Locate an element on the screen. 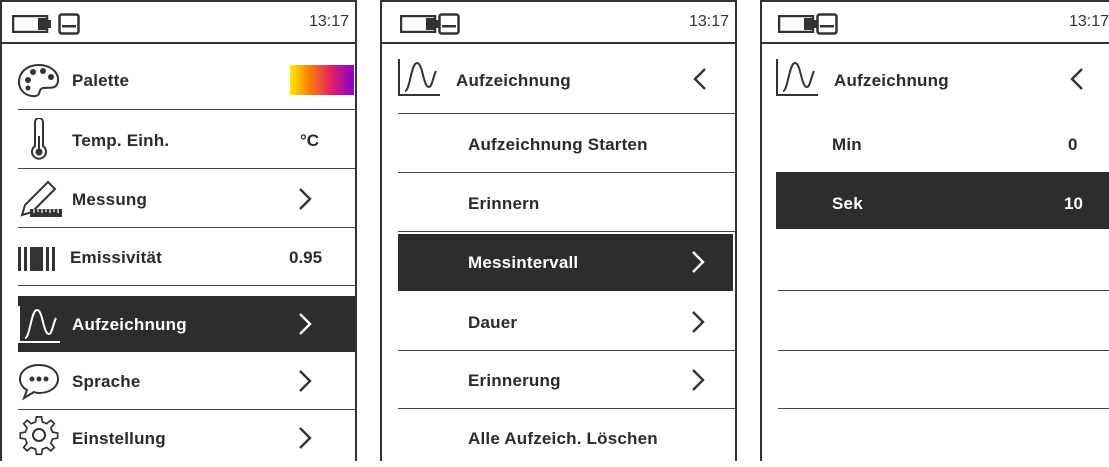  setting-row-minutes: Min 0 is located at coordinates (935, 143).